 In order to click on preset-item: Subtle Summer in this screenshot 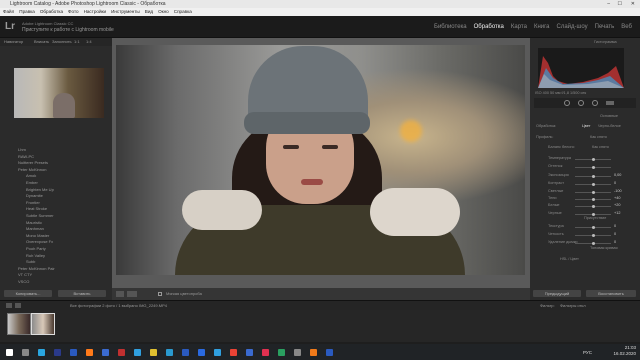, I will do `click(40, 215)`.